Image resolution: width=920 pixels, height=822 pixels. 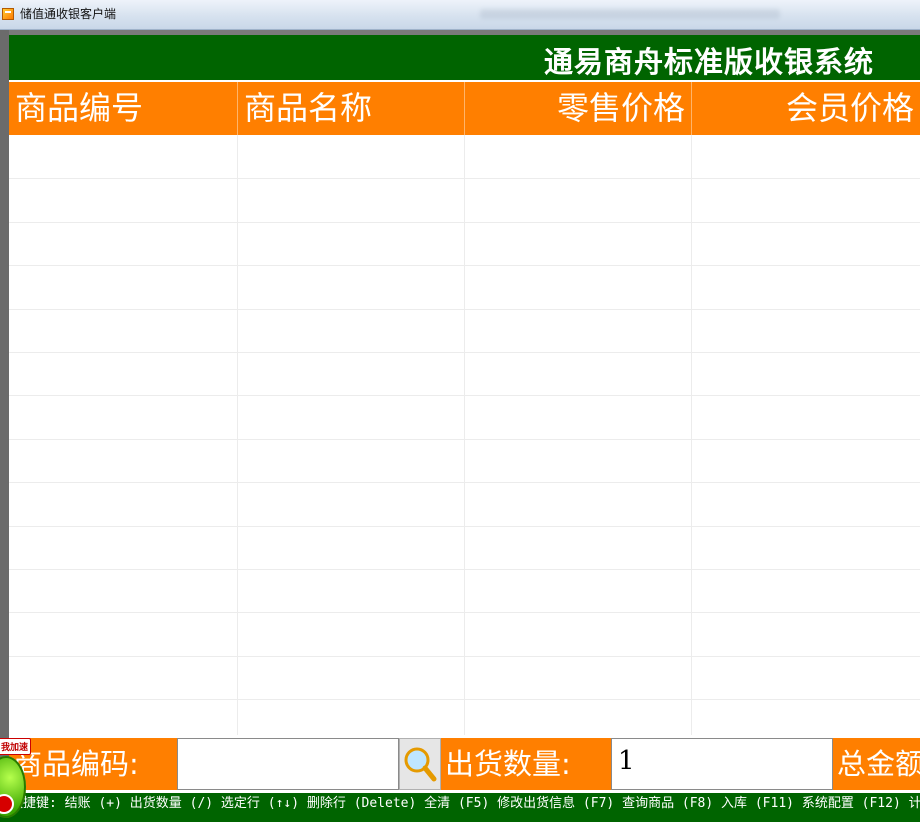 I want to click on search-button, so click(x=420, y=764).